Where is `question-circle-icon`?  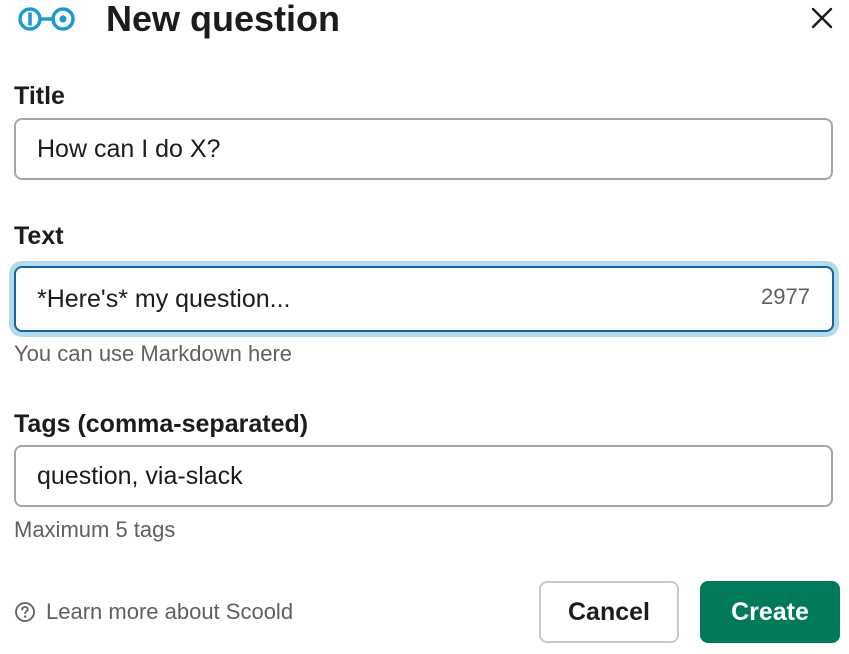
question-circle-icon is located at coordinates (25, 612).